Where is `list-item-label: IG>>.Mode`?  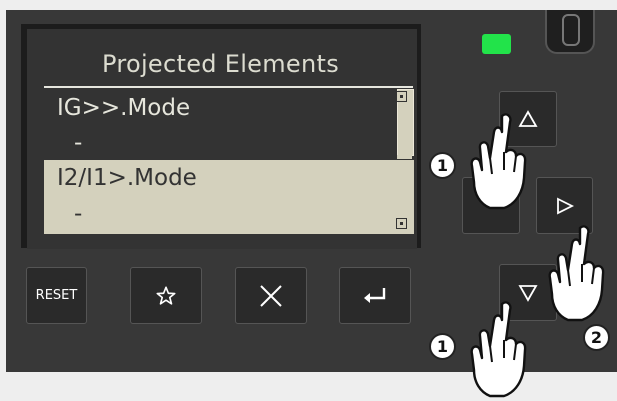 list-item-label: IG>>.Mode is located at coordinates (124, 108).